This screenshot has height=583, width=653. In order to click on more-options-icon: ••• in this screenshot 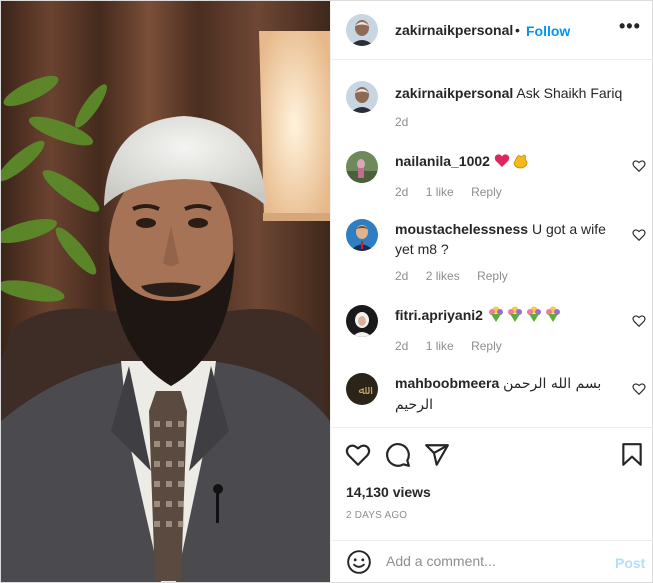, I will do `click(630, 26)`.